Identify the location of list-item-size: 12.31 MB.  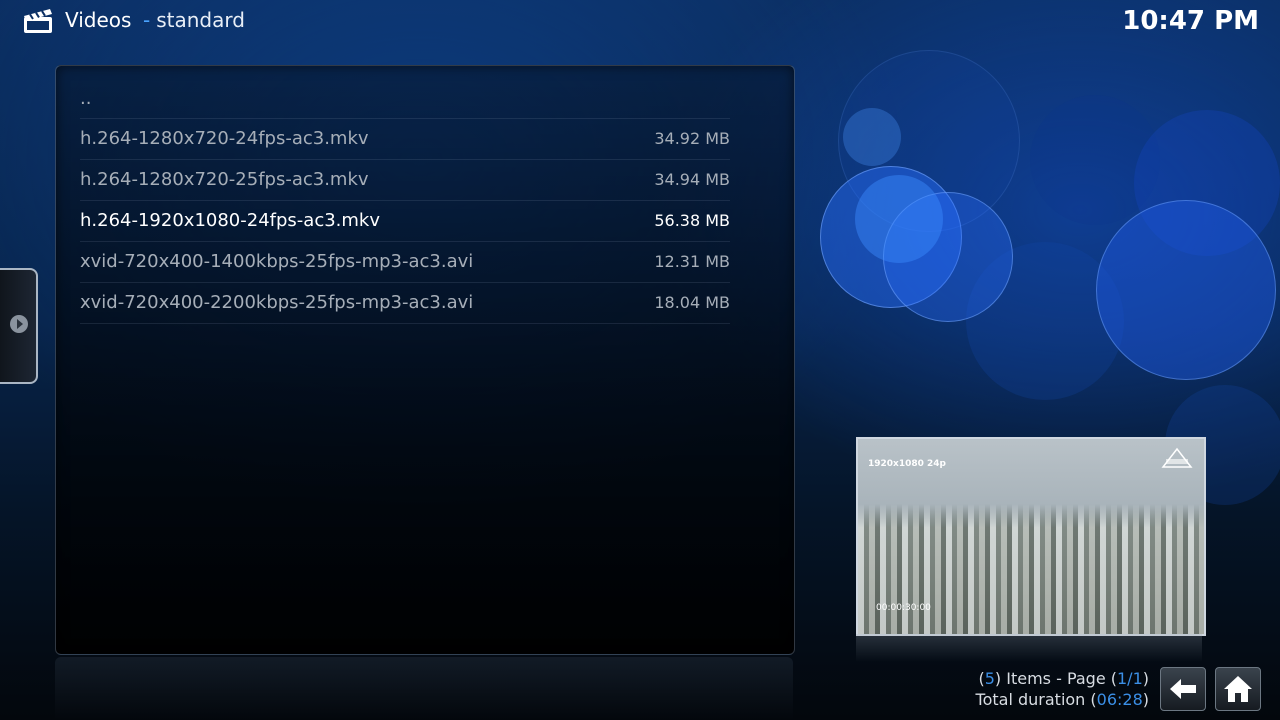
(692, 261).